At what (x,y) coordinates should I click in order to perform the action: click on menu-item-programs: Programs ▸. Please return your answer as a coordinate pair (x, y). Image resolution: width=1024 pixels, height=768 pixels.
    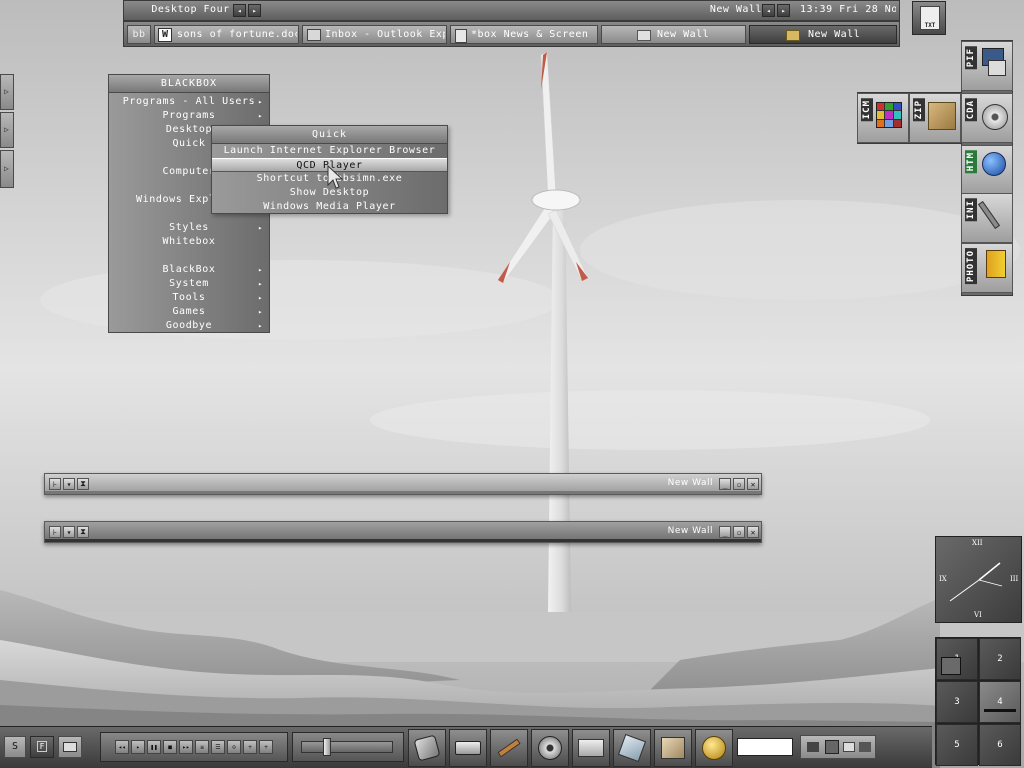
    Looking at the image, I should click on (189, 116).